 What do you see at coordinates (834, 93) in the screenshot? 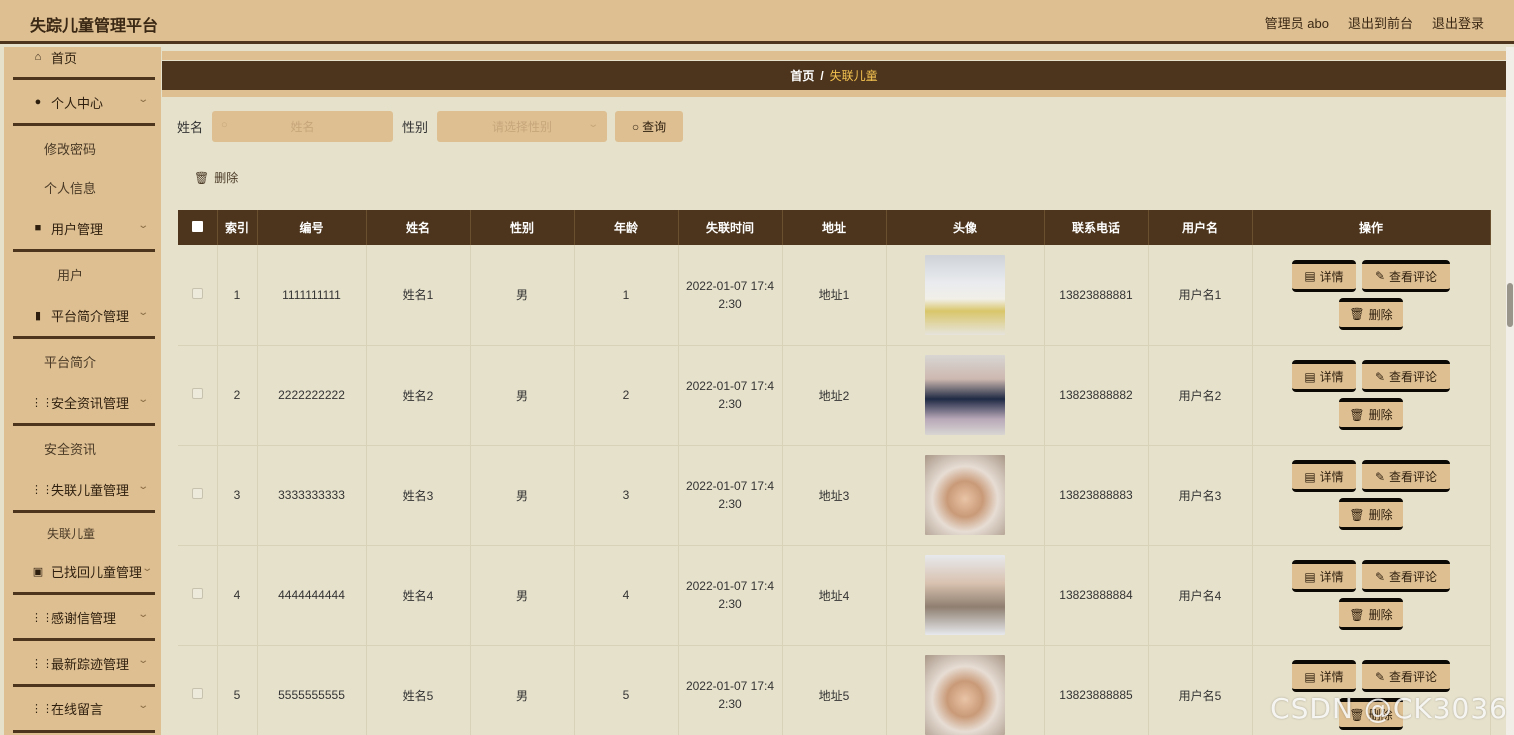
I see `breadcrumb-band` at bounding box center [834, 93].